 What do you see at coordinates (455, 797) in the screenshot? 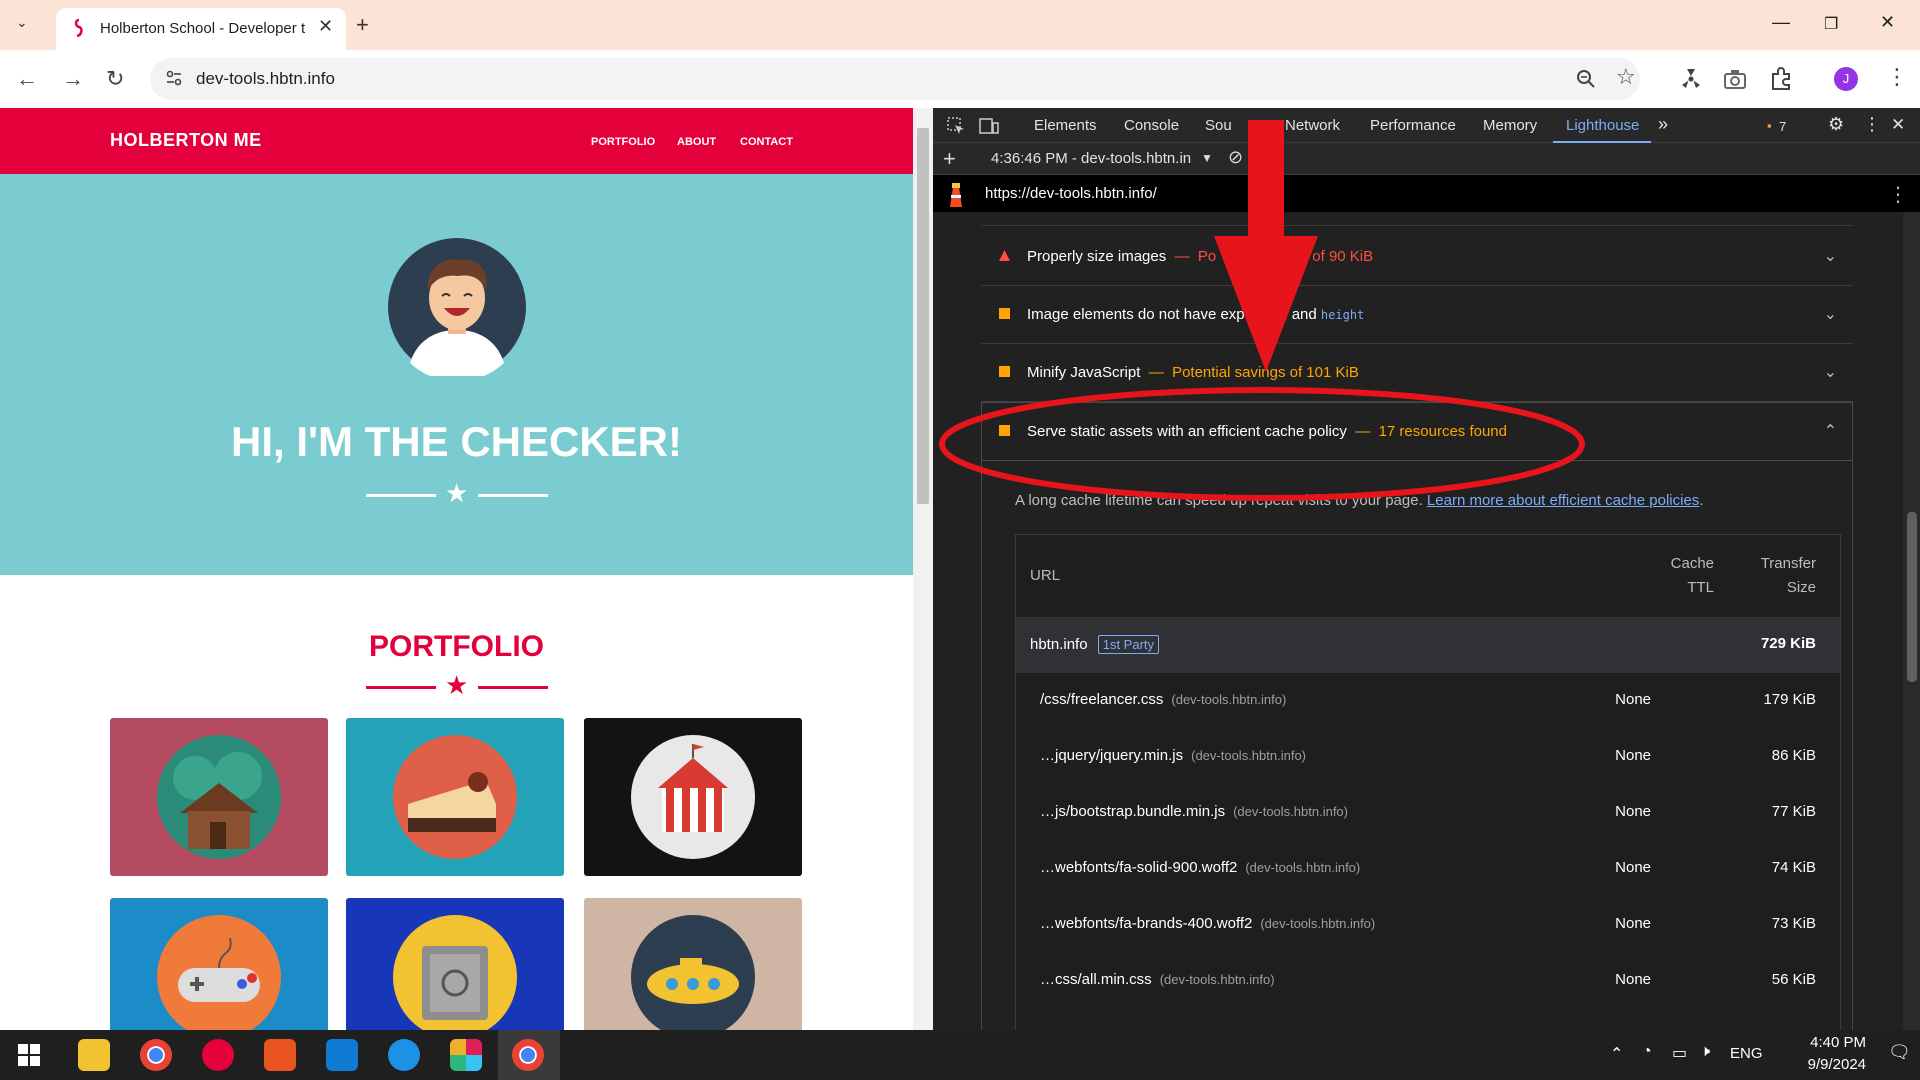
I see `portfolio-item-cake` at bounding box center [455, 797].